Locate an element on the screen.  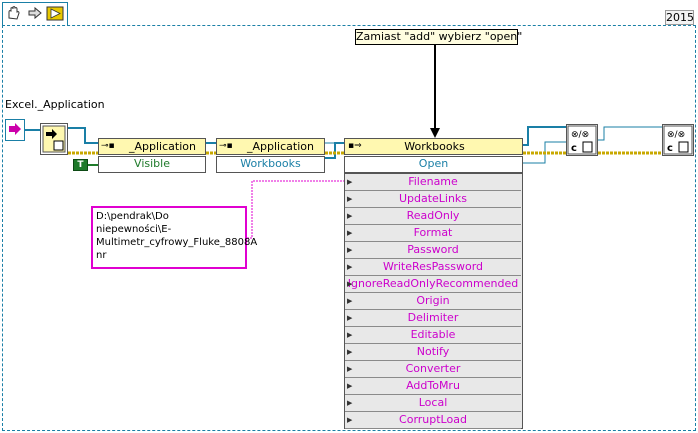
app2-header: ⊸▪ _Application is located at coordinates (270, 146).